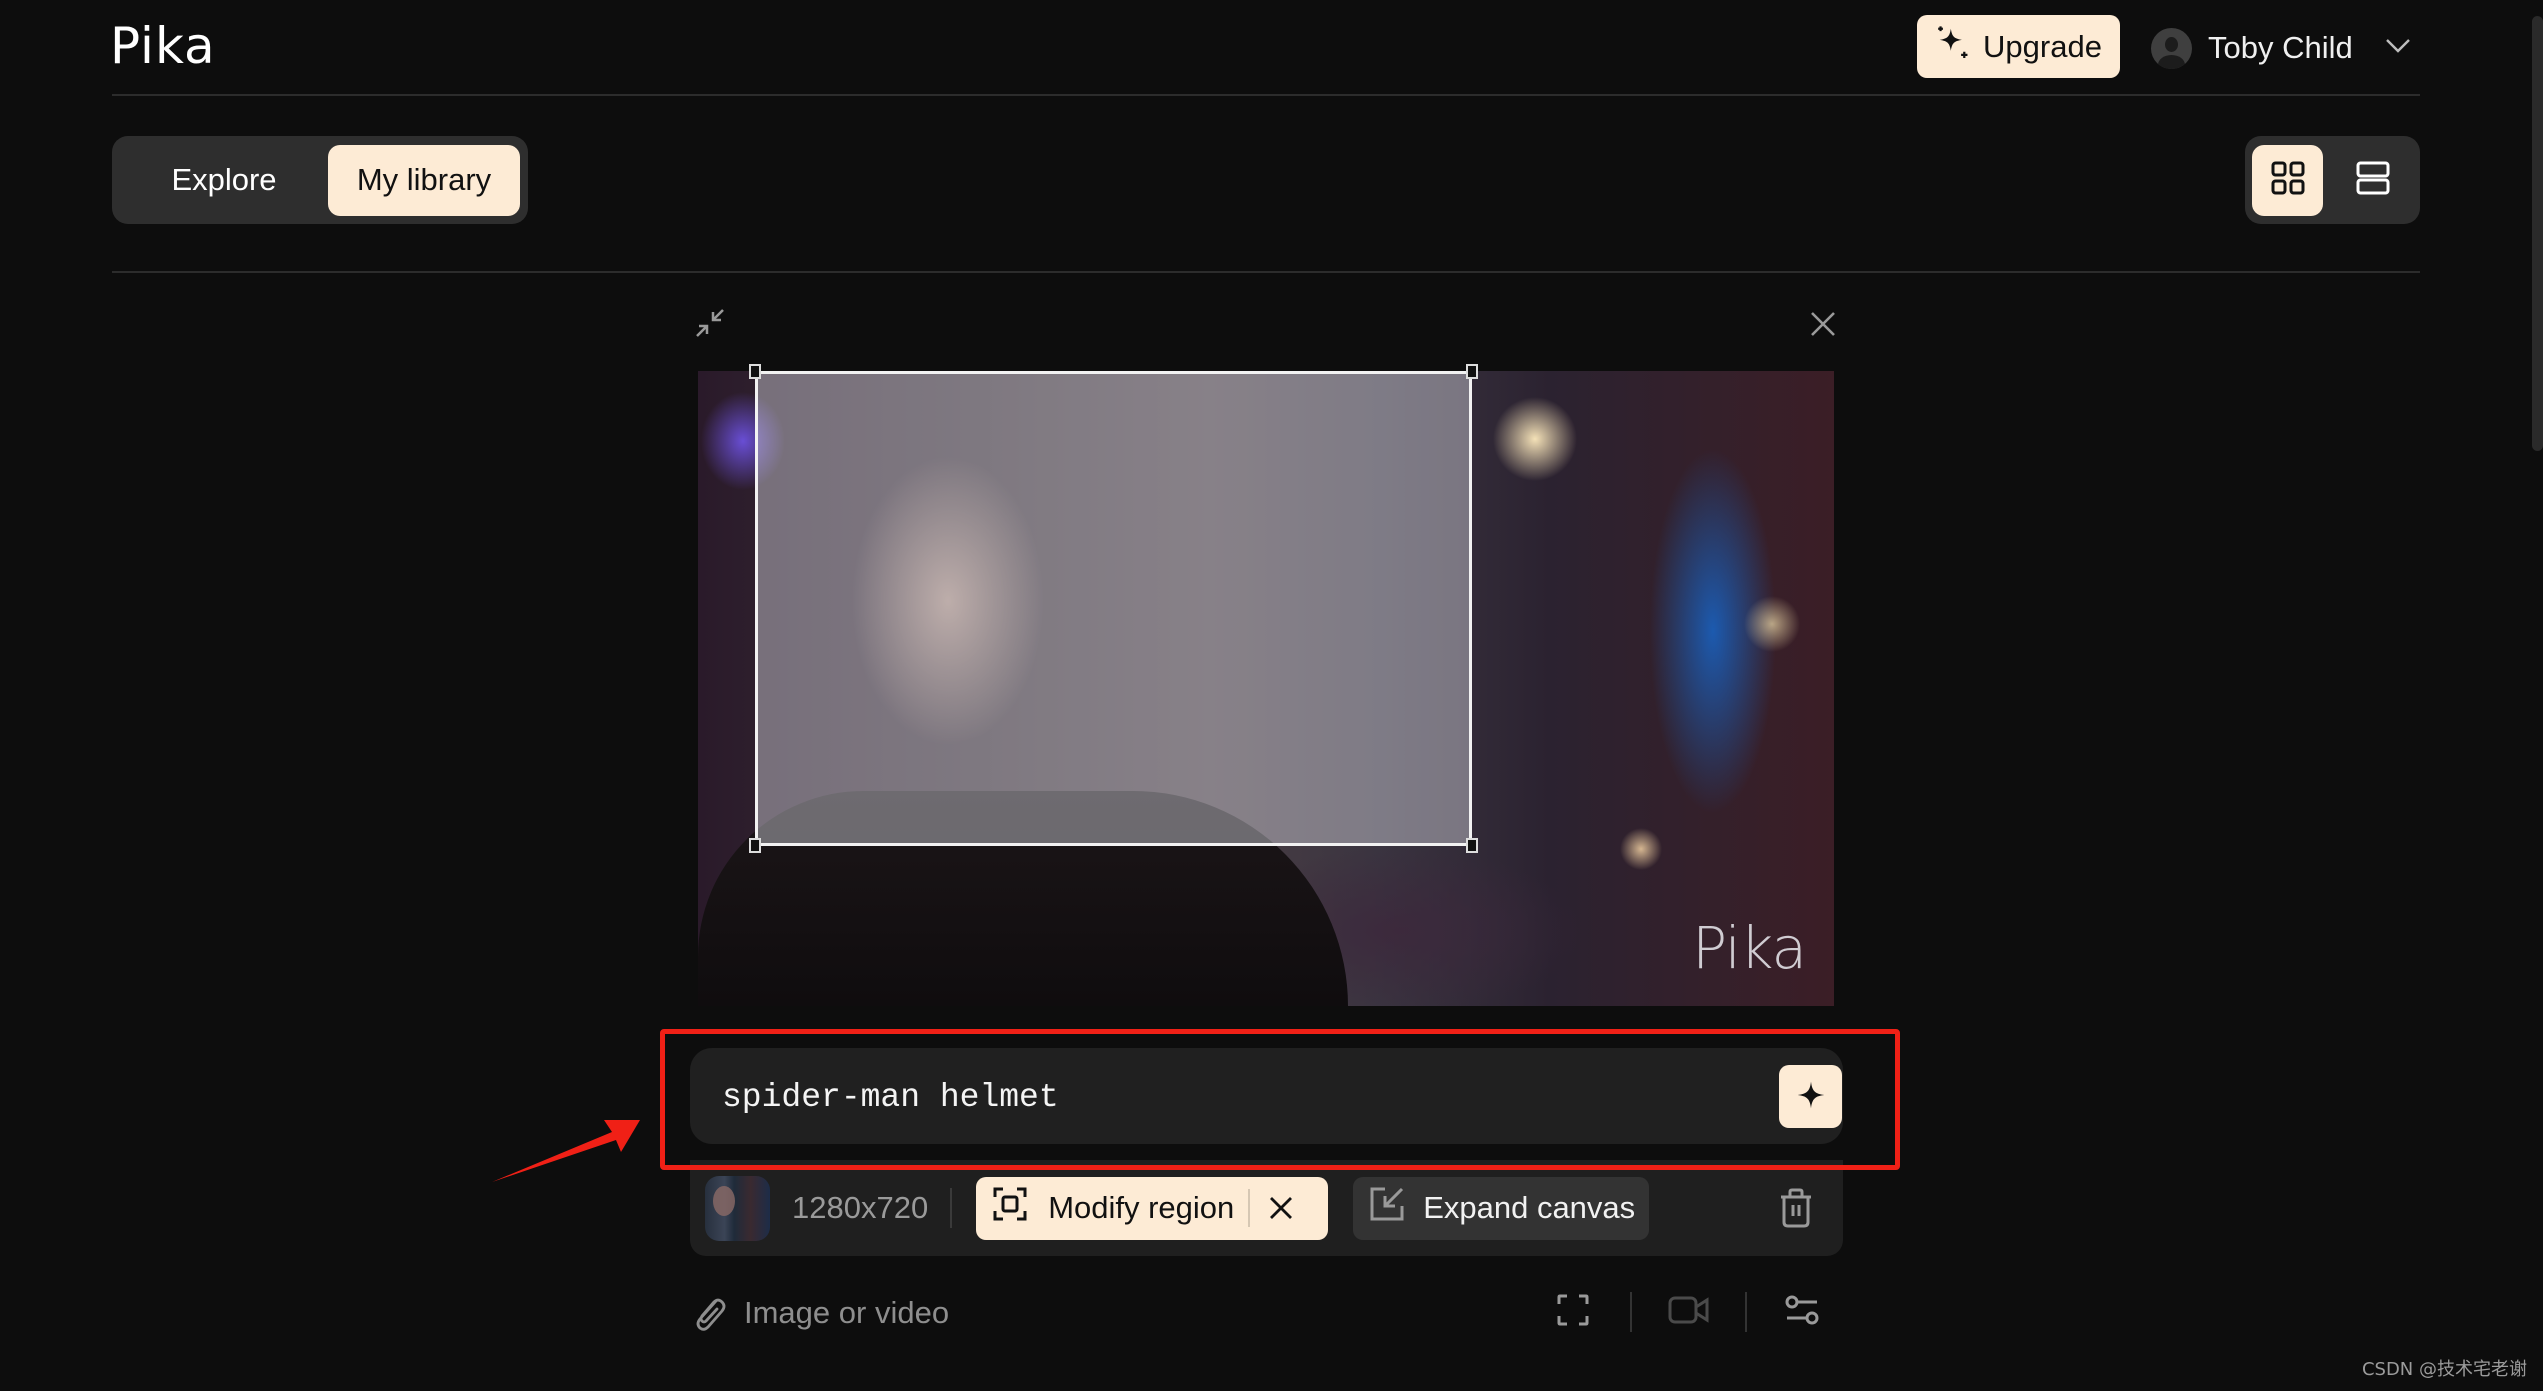 The image size is (2543, 1391). What do you see at coordinates (737, 1208) in the screenshot?
I see `image-thumbnail` at bounding box center [737, 1208].